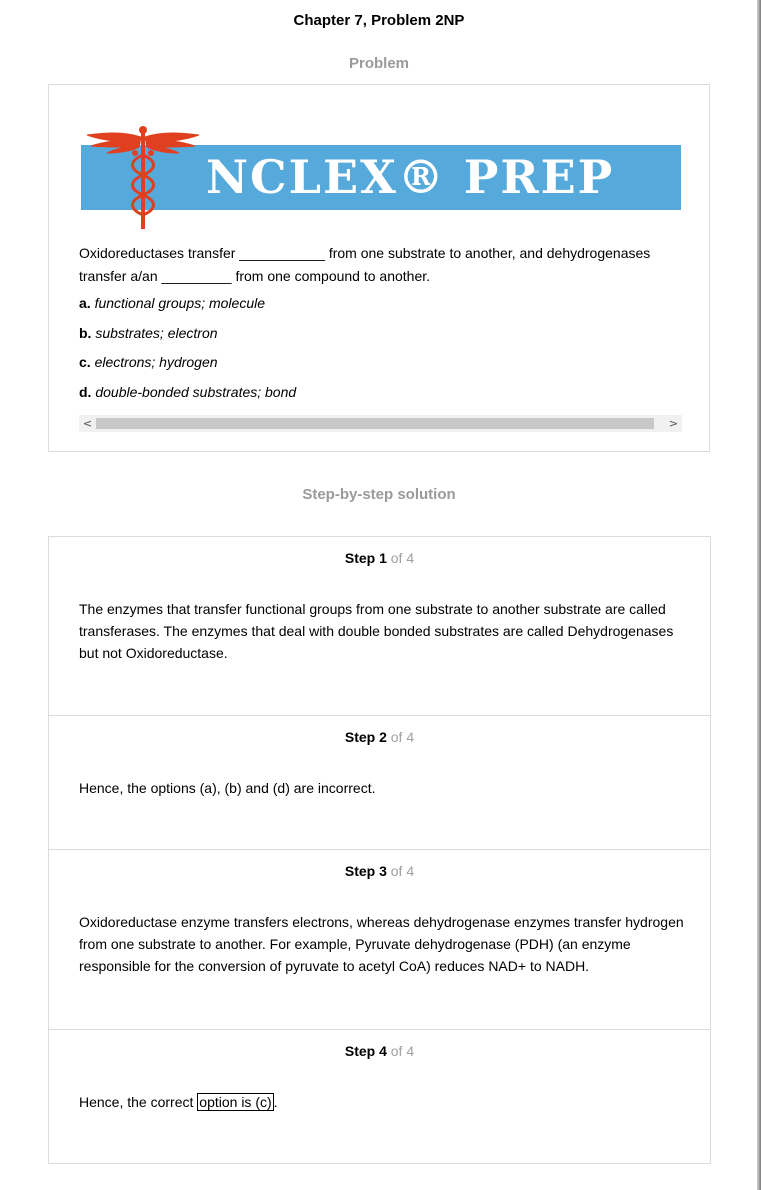  What do you see at coordinates (379, 20) in the screenshot?
I see `chapter-title: Chapter 7, Problem 2NP` at bounding box center [379, 20].